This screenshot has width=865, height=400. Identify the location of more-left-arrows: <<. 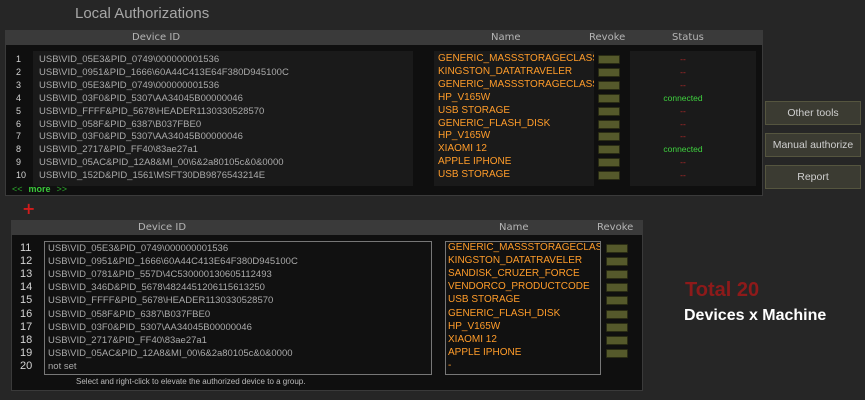
(17, 189).